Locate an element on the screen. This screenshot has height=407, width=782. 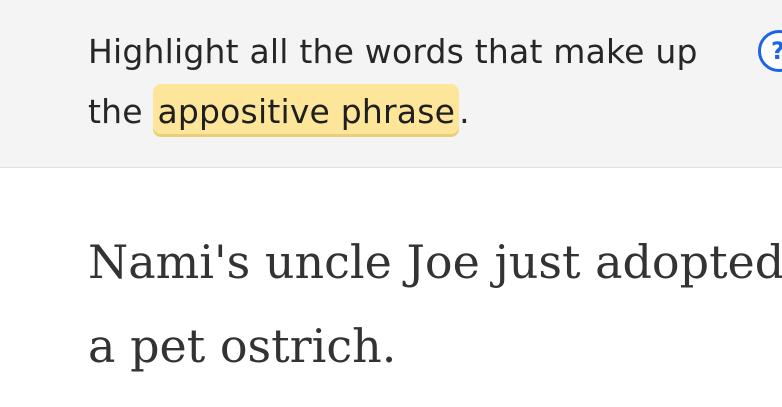
appositive-phrase-term: appositive phrase is located at coordinates (306, 110).